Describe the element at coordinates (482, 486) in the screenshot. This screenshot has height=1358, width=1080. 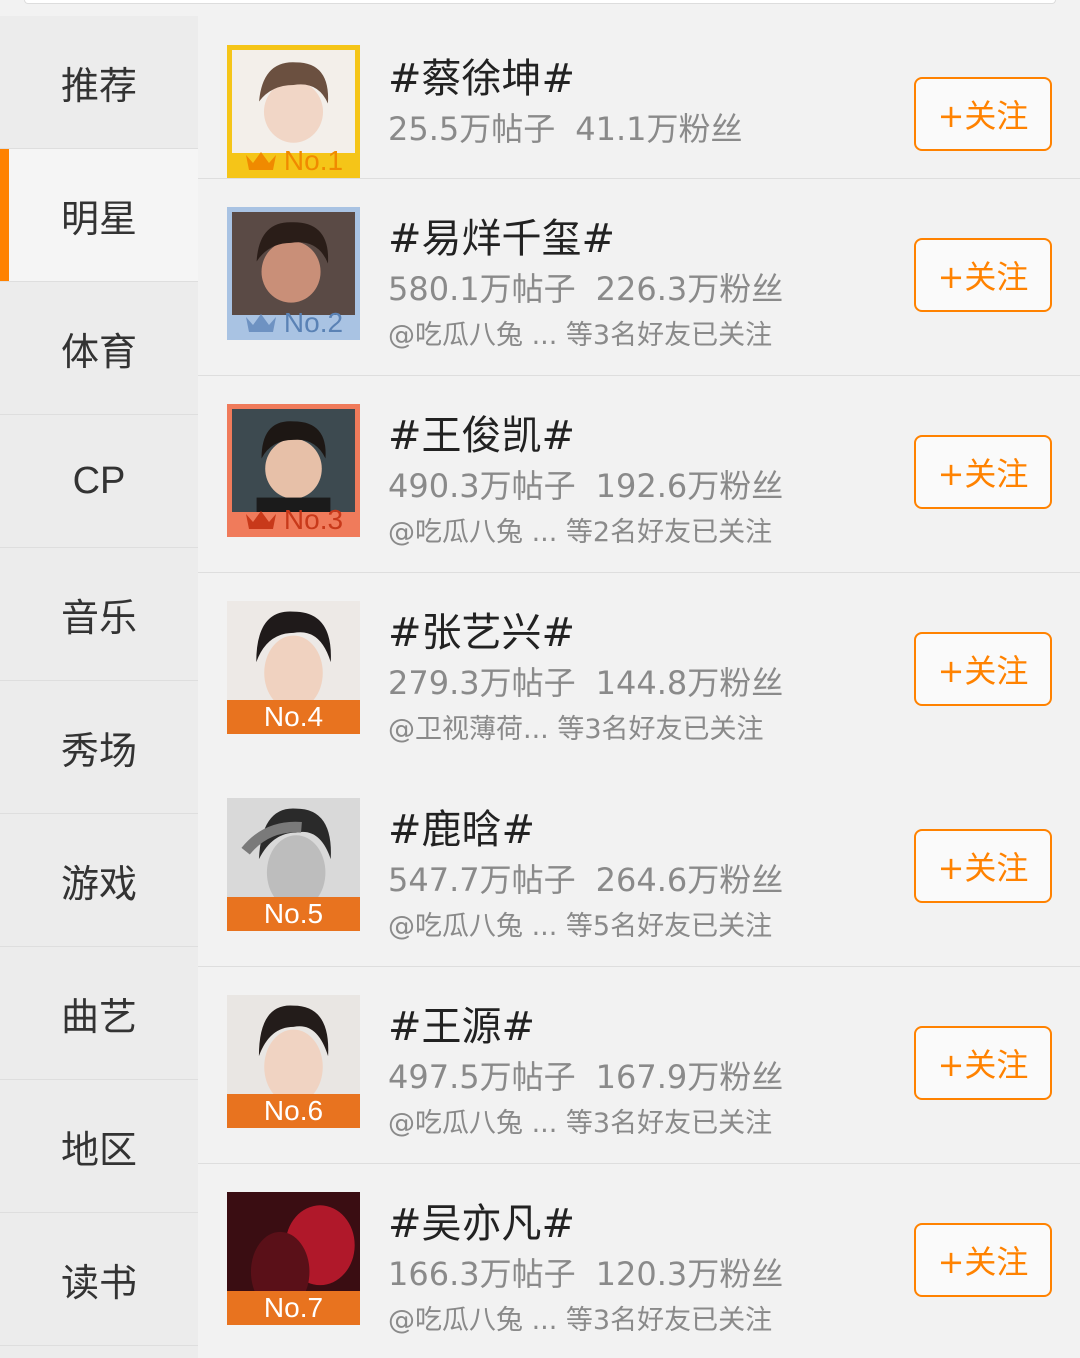
I see `post-count: 490.3万帖子` at that location.